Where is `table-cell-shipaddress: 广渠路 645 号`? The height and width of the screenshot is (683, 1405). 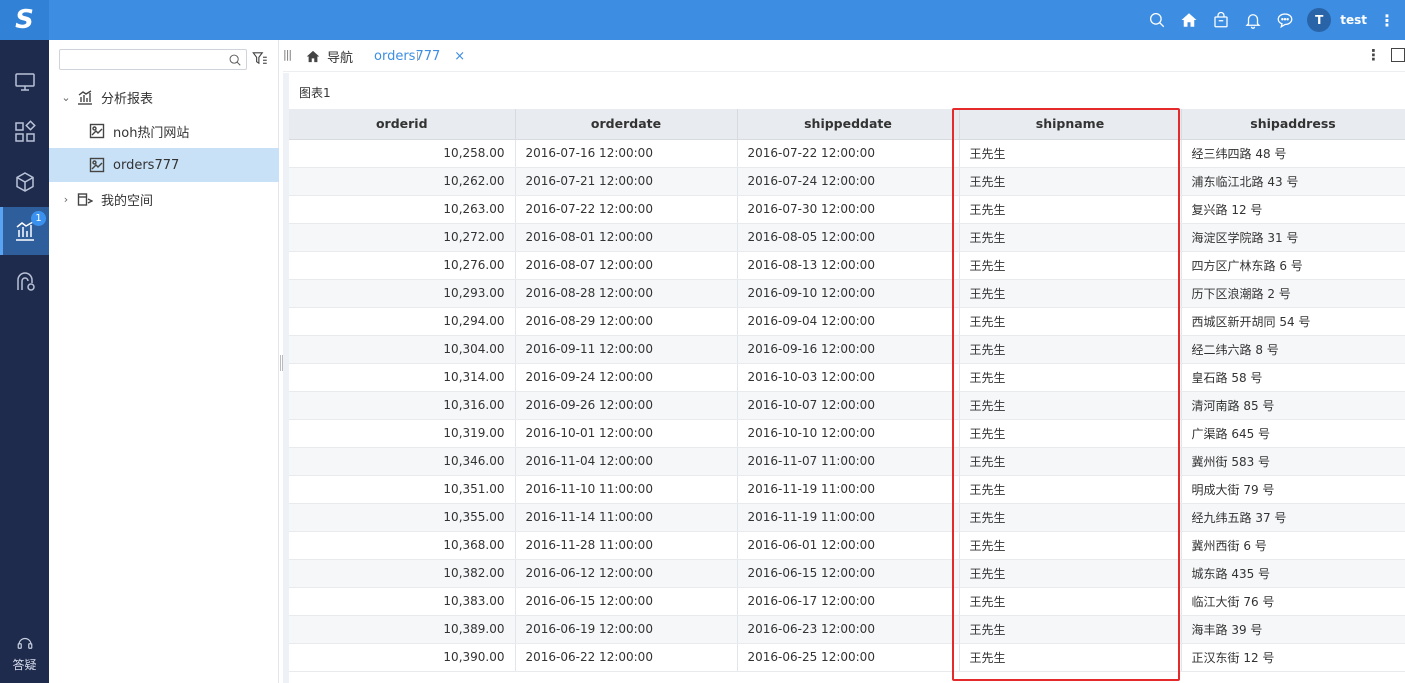
table-cell-shipaddress: 广渠路 645 号 is located at coordinates (1293, 433).